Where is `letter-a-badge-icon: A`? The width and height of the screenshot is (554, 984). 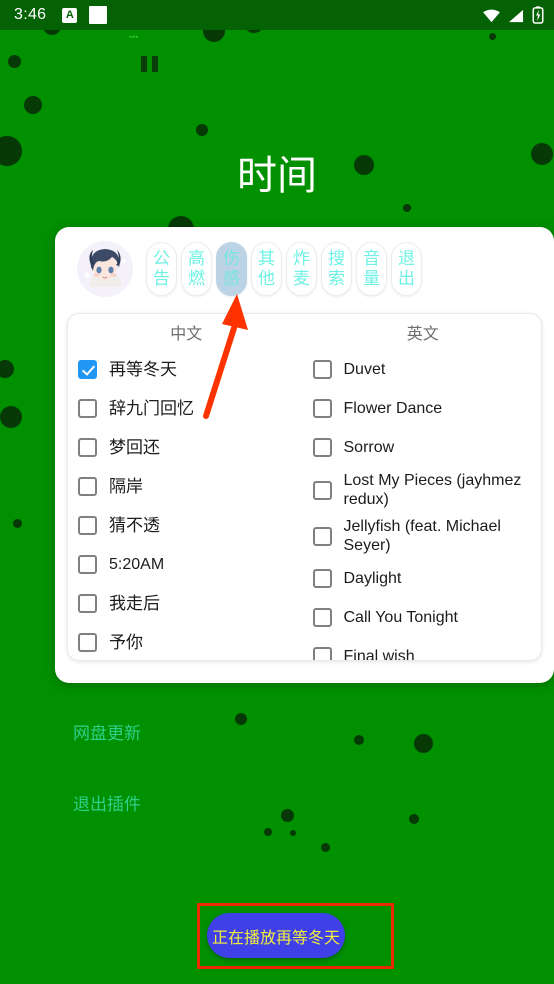 letter-a-badge-icon: A is located at coordinates (70, 15).